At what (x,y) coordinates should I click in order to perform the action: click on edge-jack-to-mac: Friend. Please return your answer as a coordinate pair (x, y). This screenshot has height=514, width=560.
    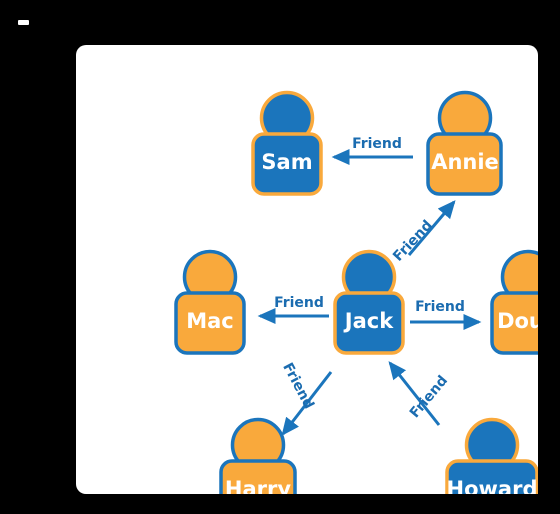
    Looking at the image, I should click on (293, 310).